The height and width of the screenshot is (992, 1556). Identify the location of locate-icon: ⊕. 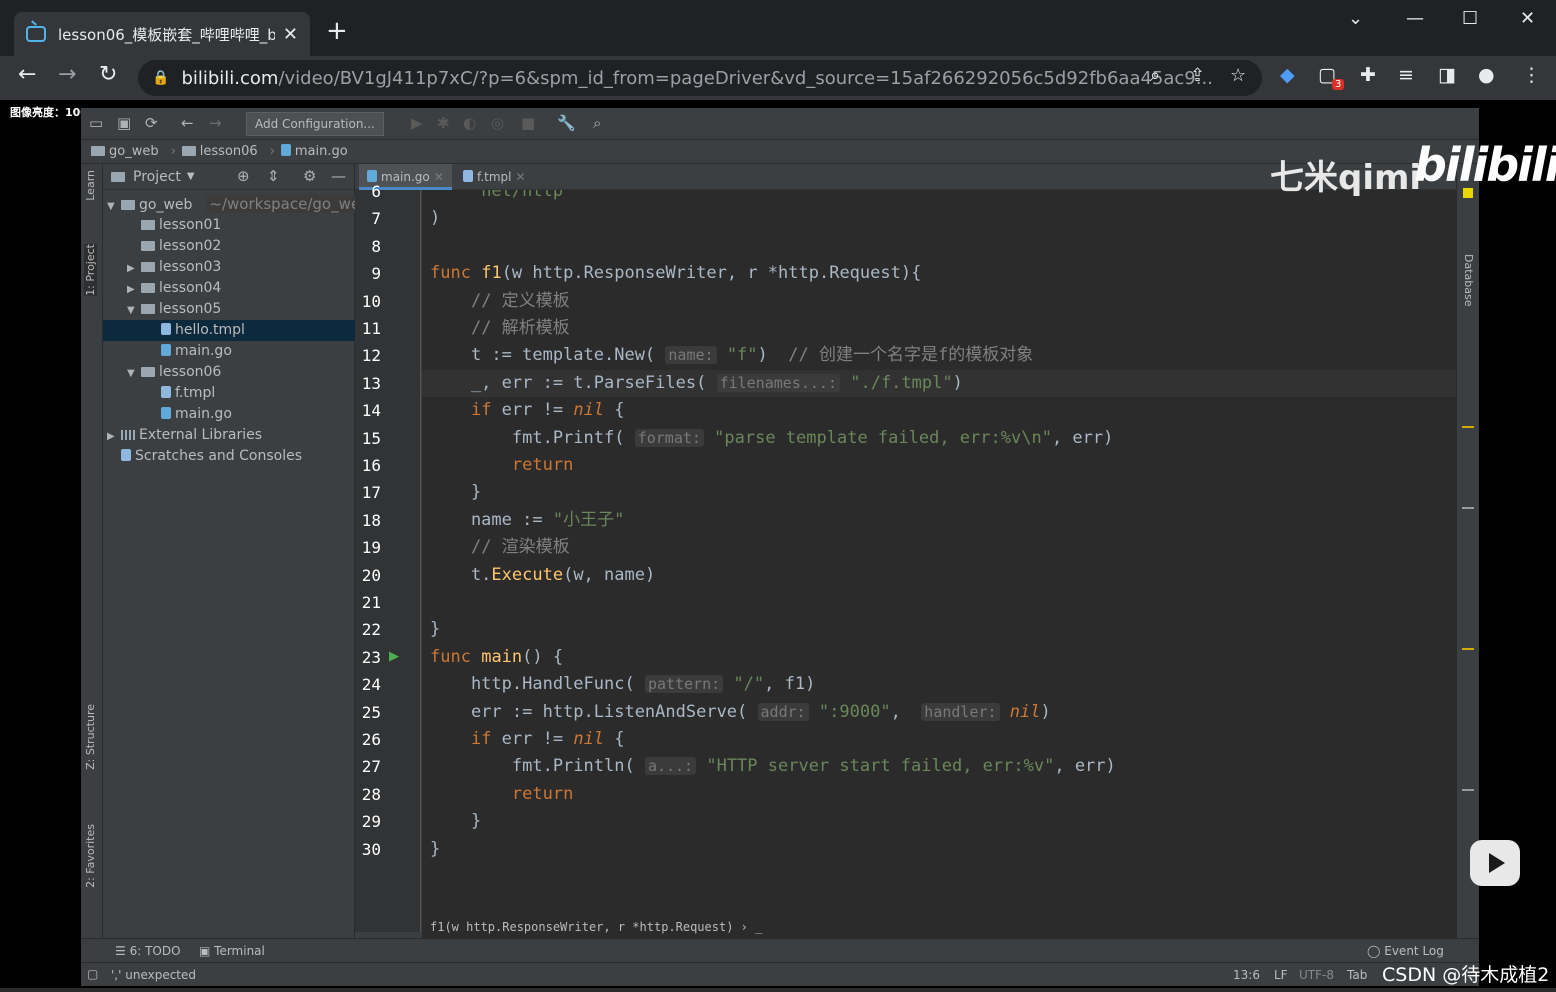
(243, 176).